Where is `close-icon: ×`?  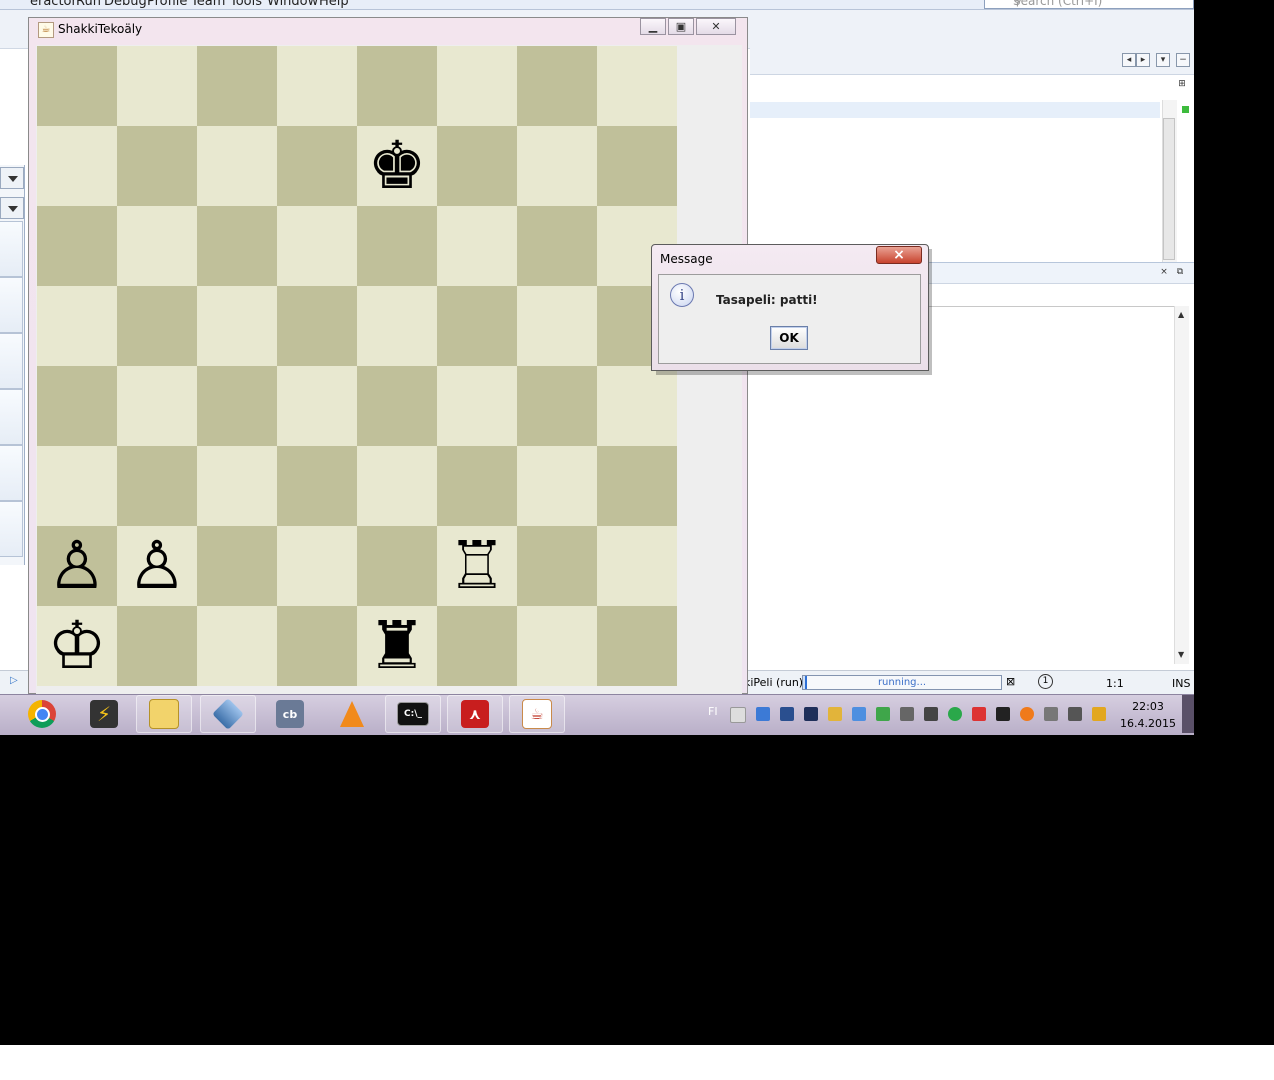
close-icon: × is located at coordinates (1164, 272).